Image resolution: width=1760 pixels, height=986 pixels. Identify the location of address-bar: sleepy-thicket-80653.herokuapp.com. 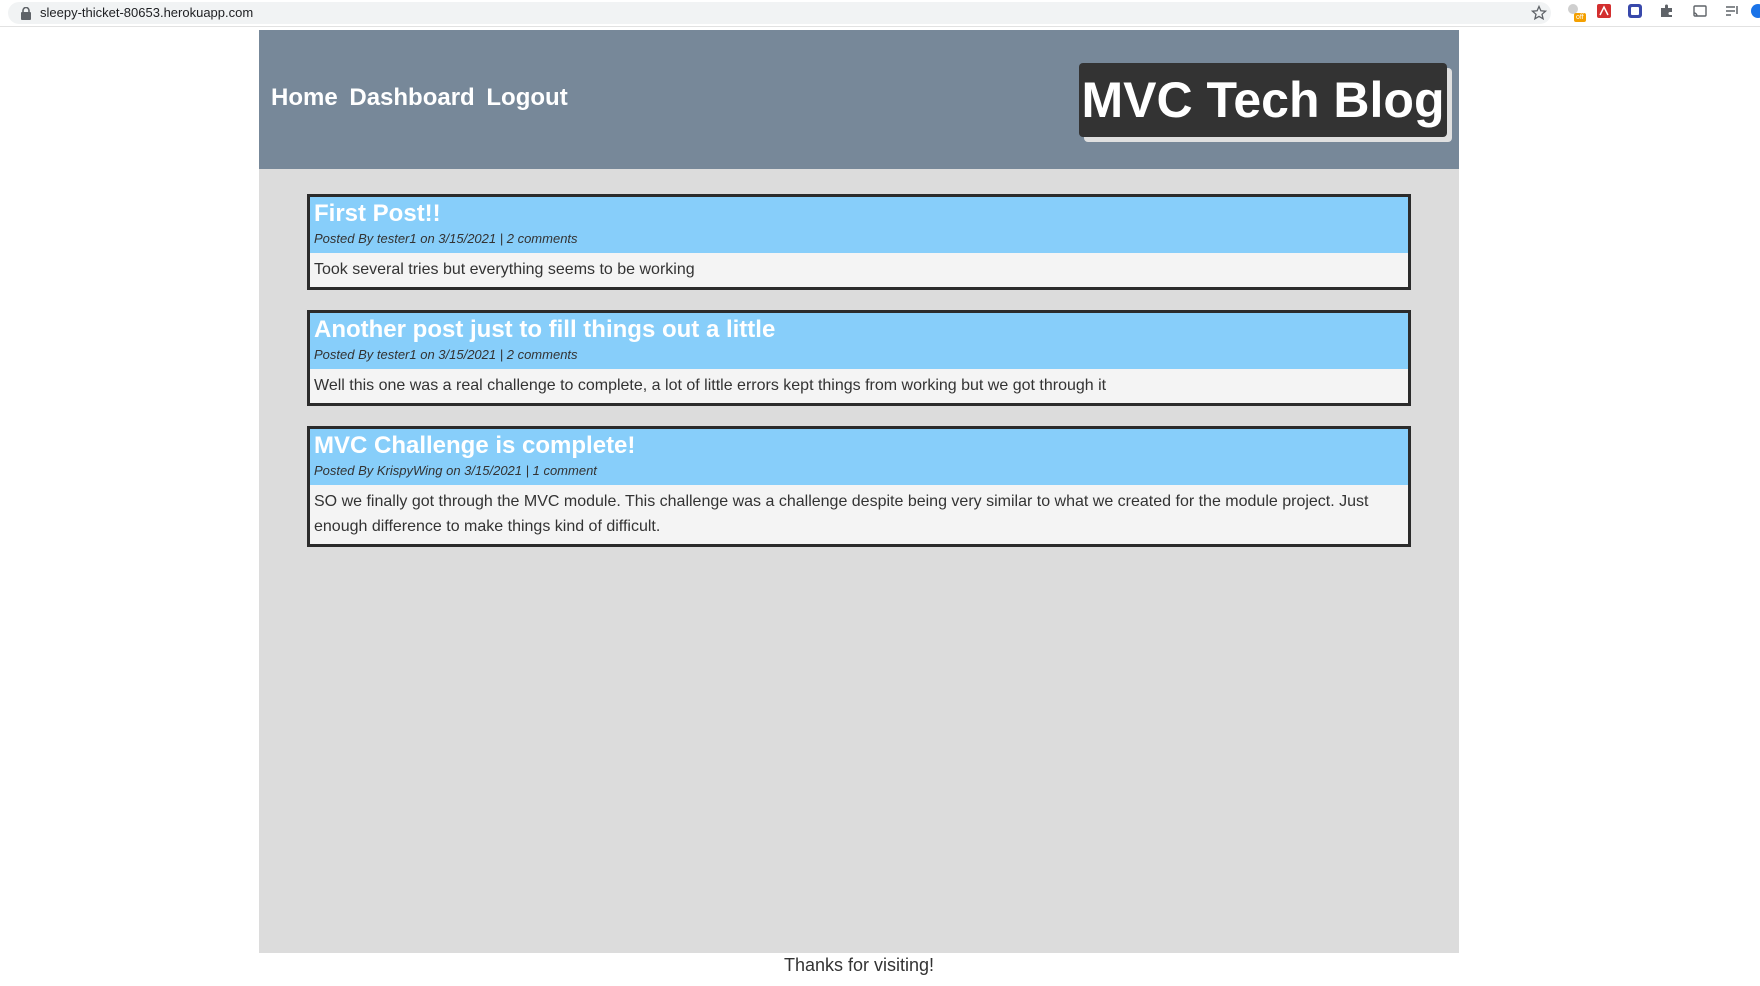
(779, 13).